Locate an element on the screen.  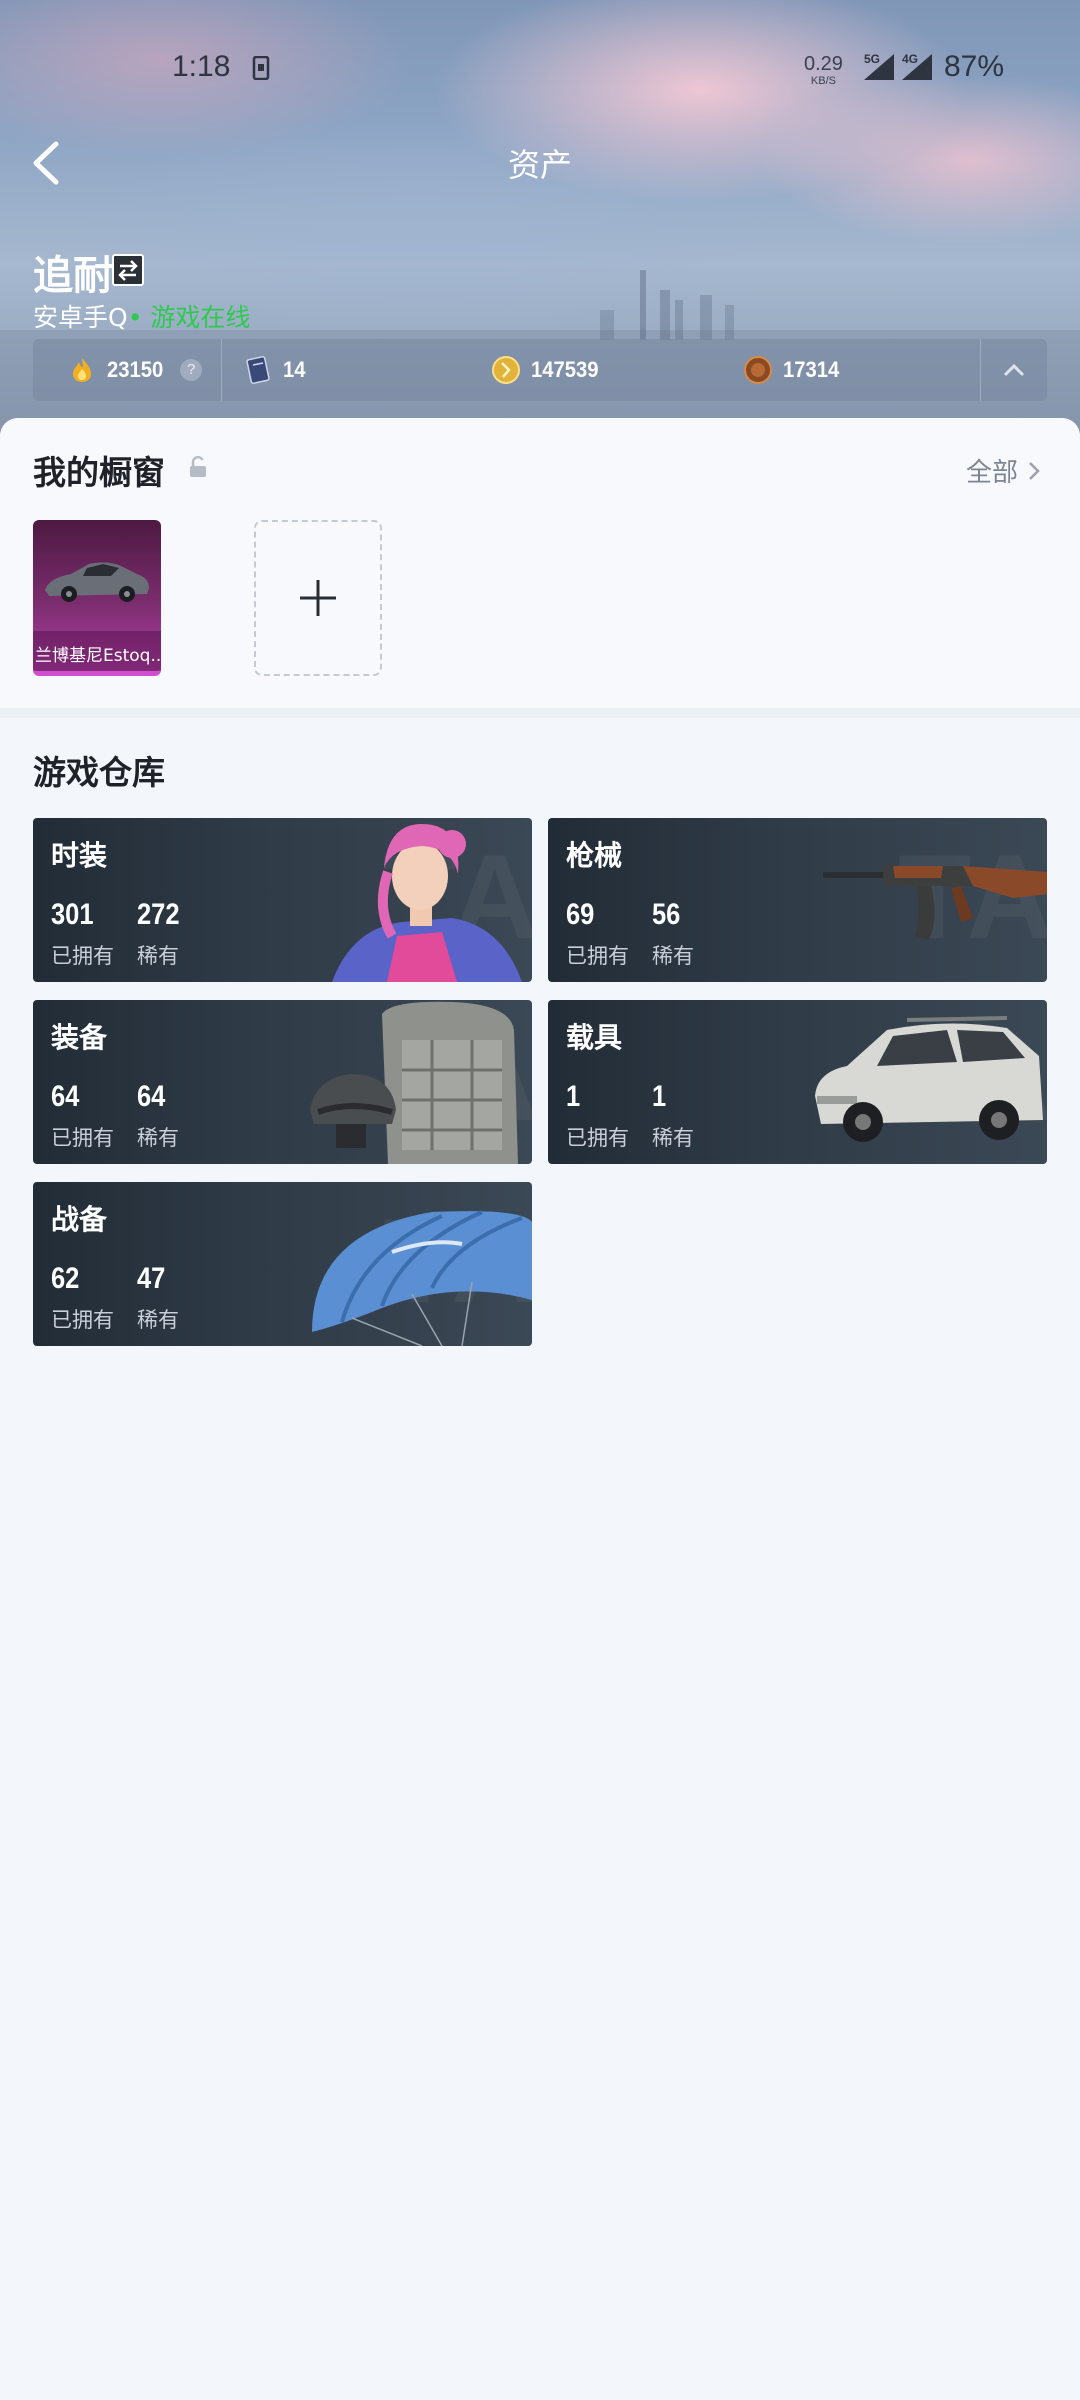
player-name: 追耐 is located at coordinates (73, 276).